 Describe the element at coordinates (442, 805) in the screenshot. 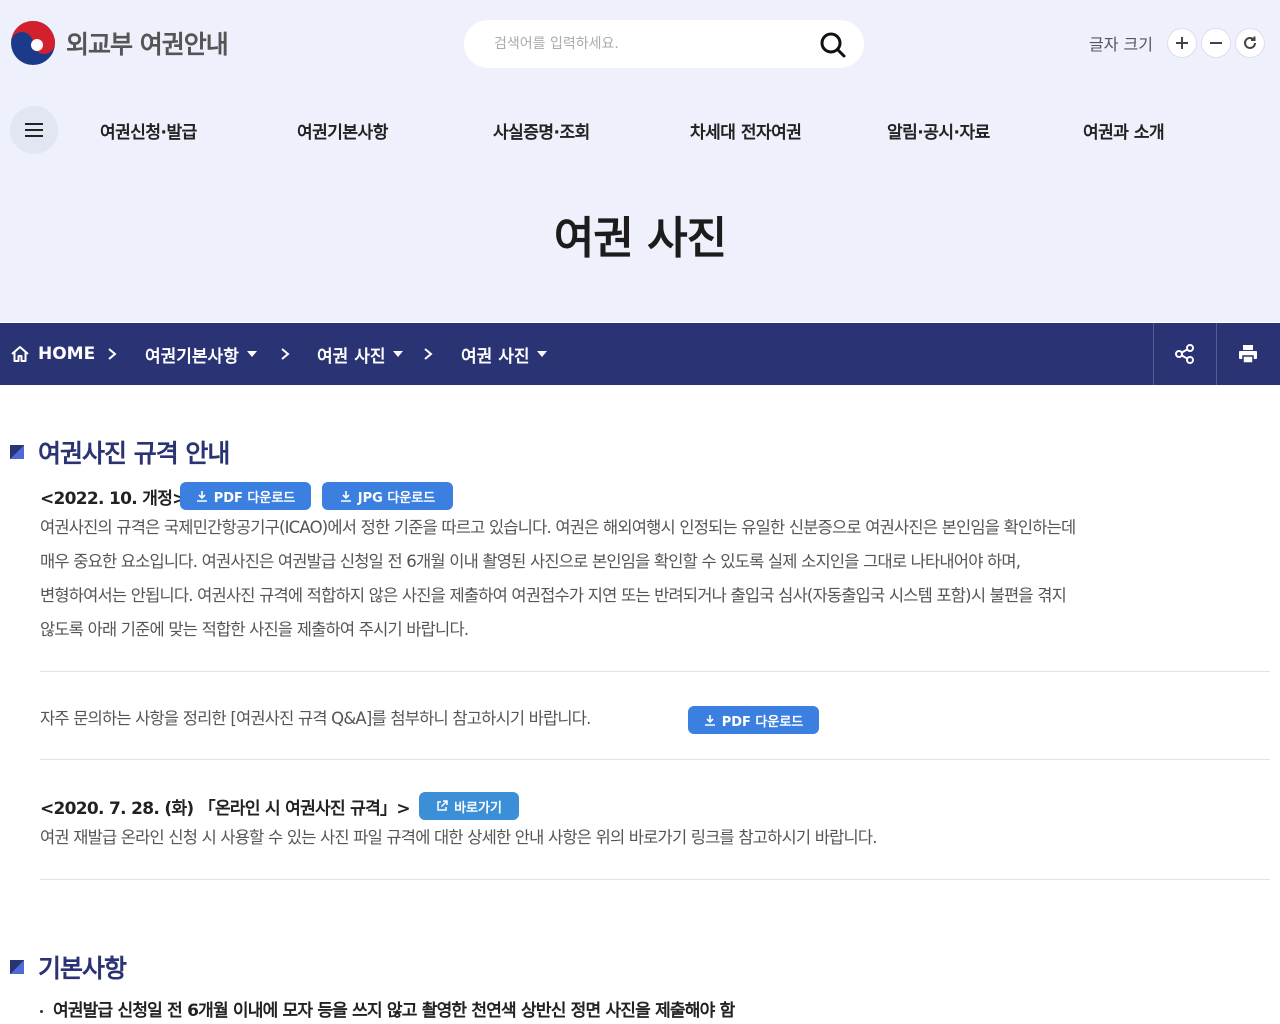

I see `external-link-icon` at that location.